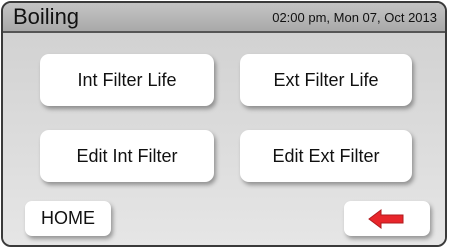 This screenshot has width=451, height=250. I want to click on page-title: Boiling, so click(46, 16).